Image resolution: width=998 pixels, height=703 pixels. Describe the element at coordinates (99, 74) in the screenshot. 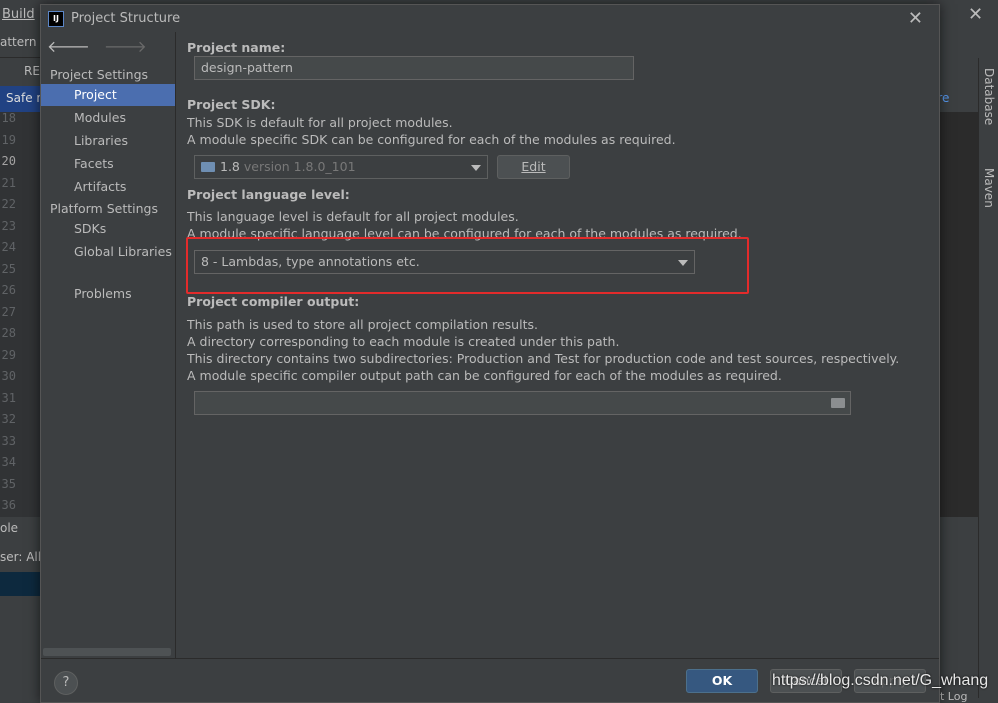

I see `project-settings-header: Project Settings` at that location.